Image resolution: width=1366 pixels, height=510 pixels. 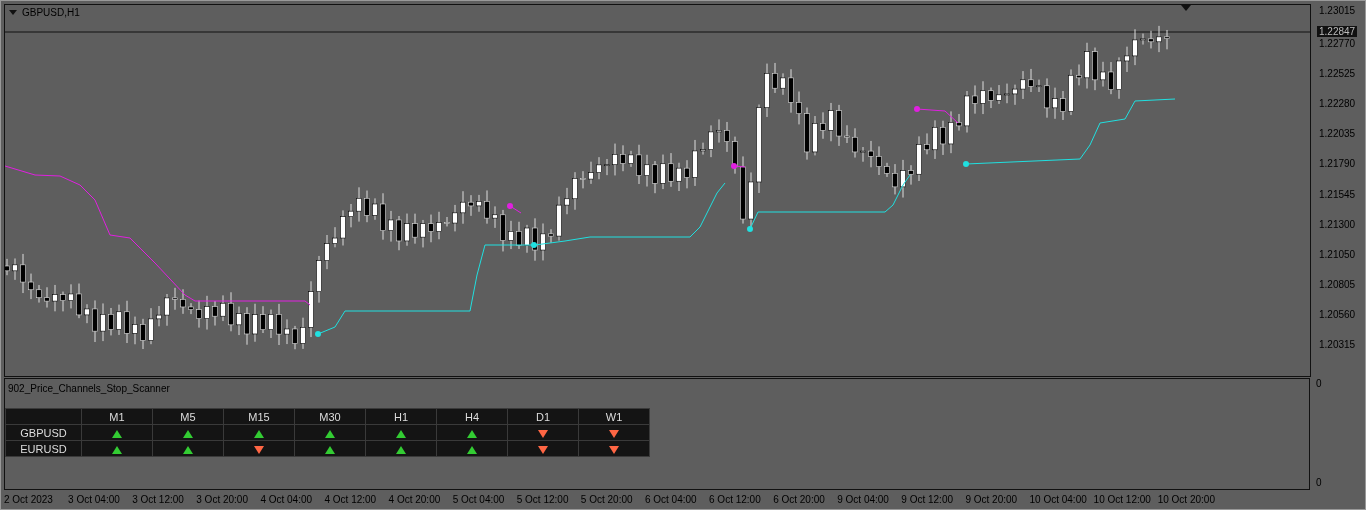 I want to click on time-label: 5 Oct 20:00, so click(x=607, y=499).